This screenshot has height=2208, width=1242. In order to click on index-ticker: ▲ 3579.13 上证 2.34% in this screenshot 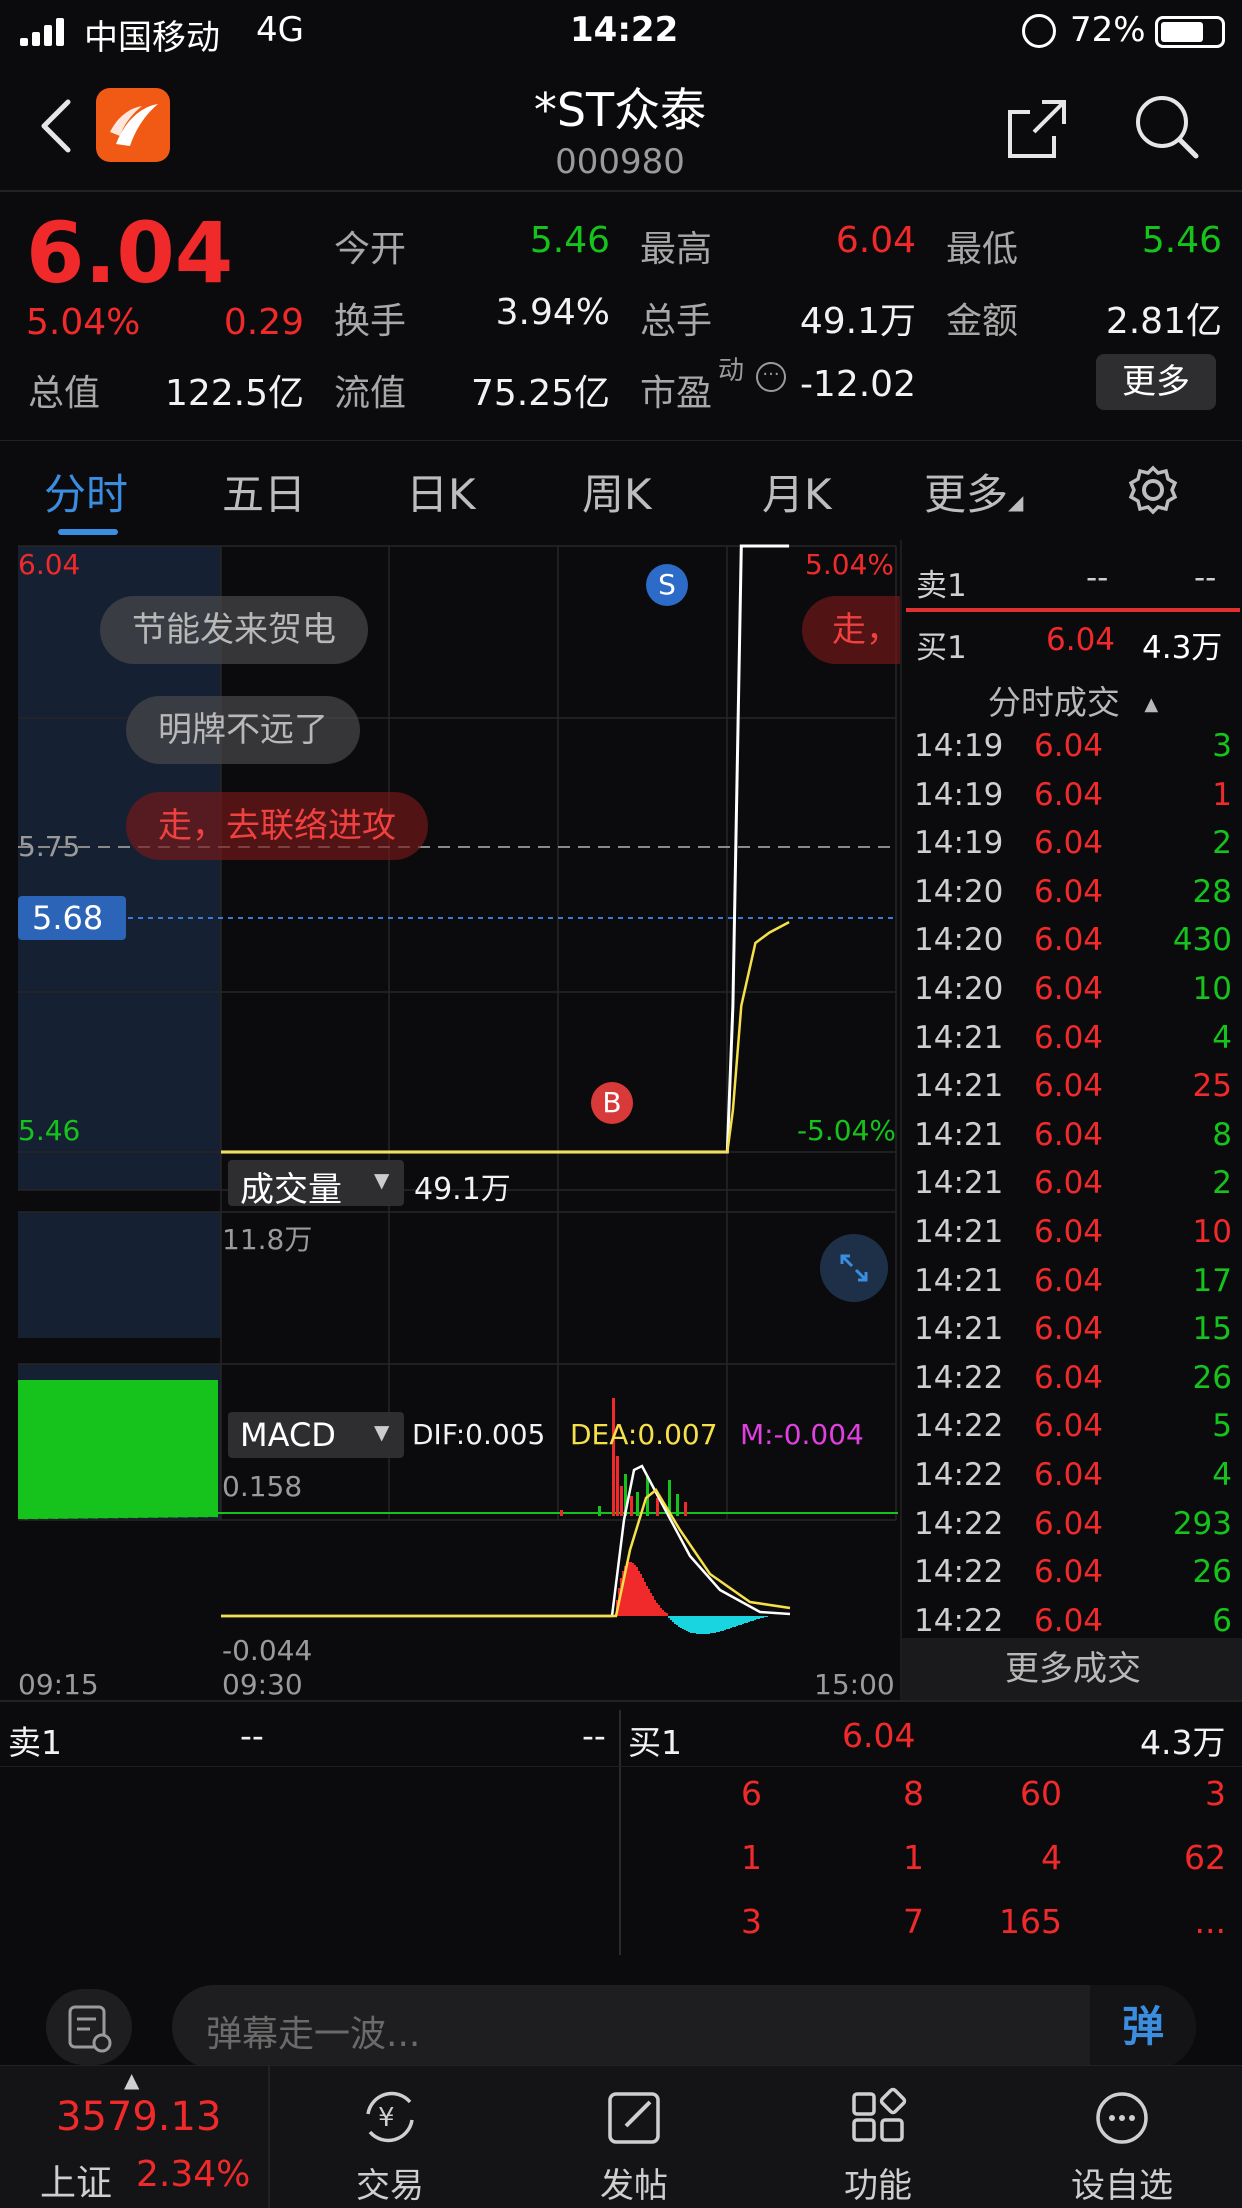, I will do `click(135, 2137)`.